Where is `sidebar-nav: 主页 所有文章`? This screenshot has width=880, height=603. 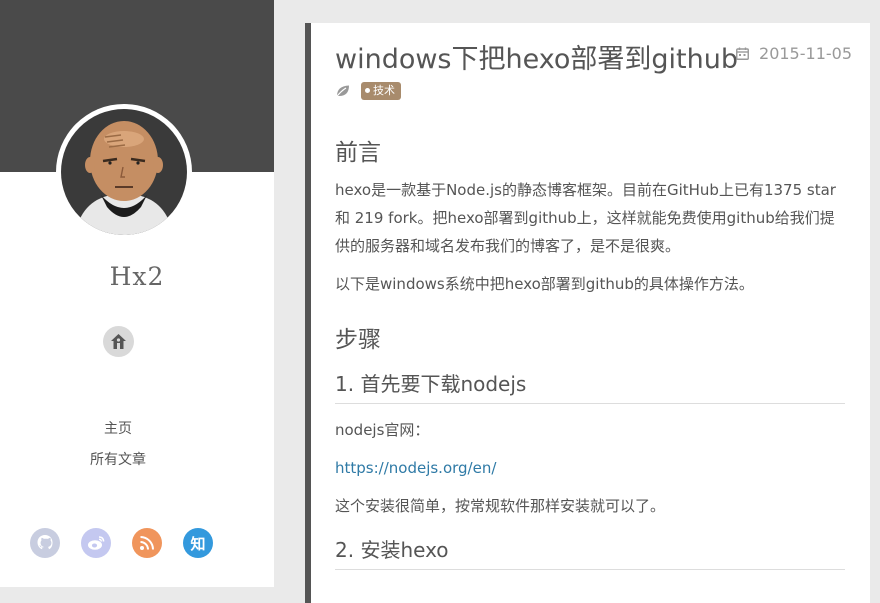
sidebar-nav: 主页 所有文章 is located at coordinates (118, 449).